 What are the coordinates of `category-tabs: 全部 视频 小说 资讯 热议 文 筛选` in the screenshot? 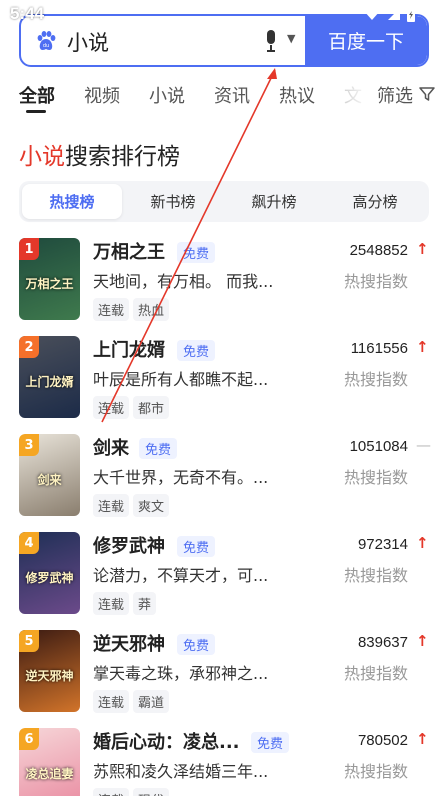 It's located at (224, 96).